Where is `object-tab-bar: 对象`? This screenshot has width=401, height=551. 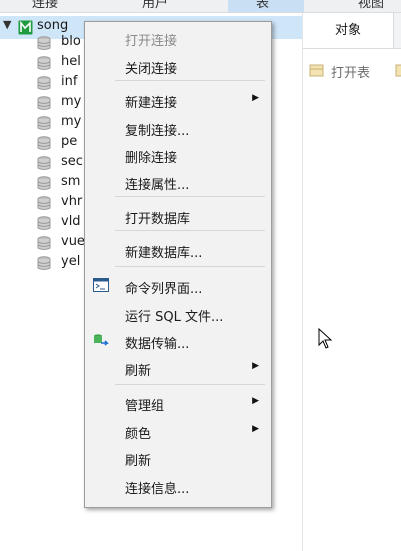 object-tab-bar: 对象 is located at coordinates (352, 31).